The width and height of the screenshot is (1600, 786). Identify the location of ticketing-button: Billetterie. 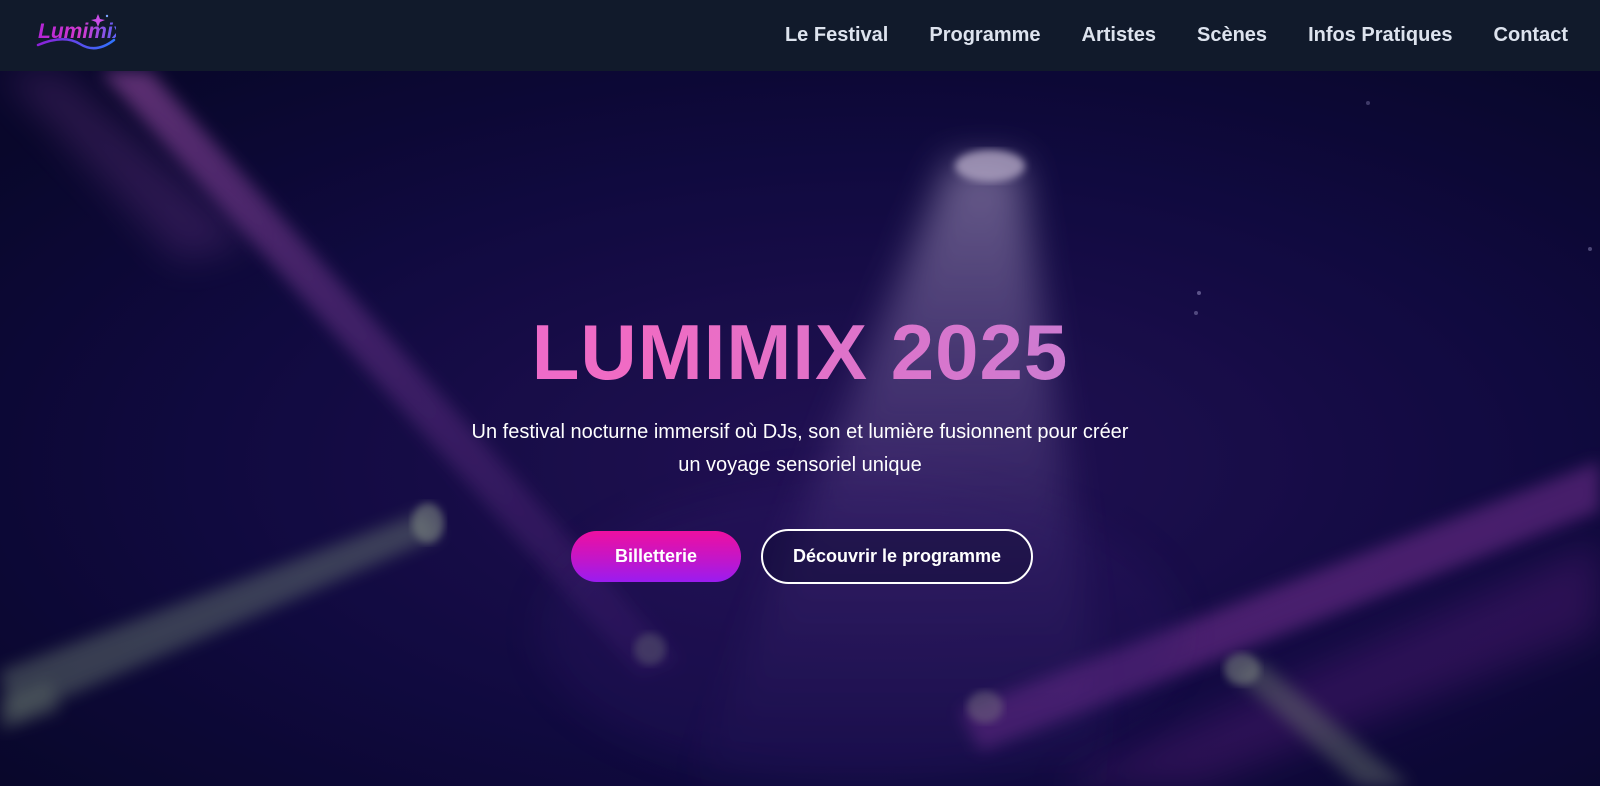
(656, 556).